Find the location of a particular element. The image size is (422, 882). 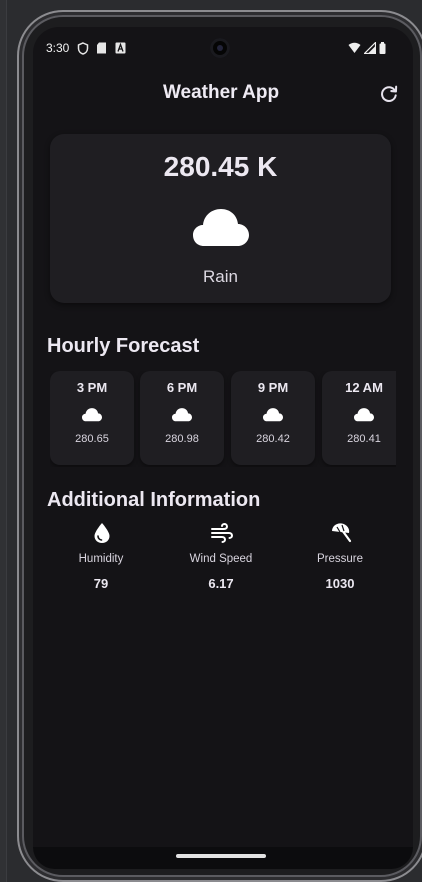

wifi-icon is located at coordinates (354, 47).